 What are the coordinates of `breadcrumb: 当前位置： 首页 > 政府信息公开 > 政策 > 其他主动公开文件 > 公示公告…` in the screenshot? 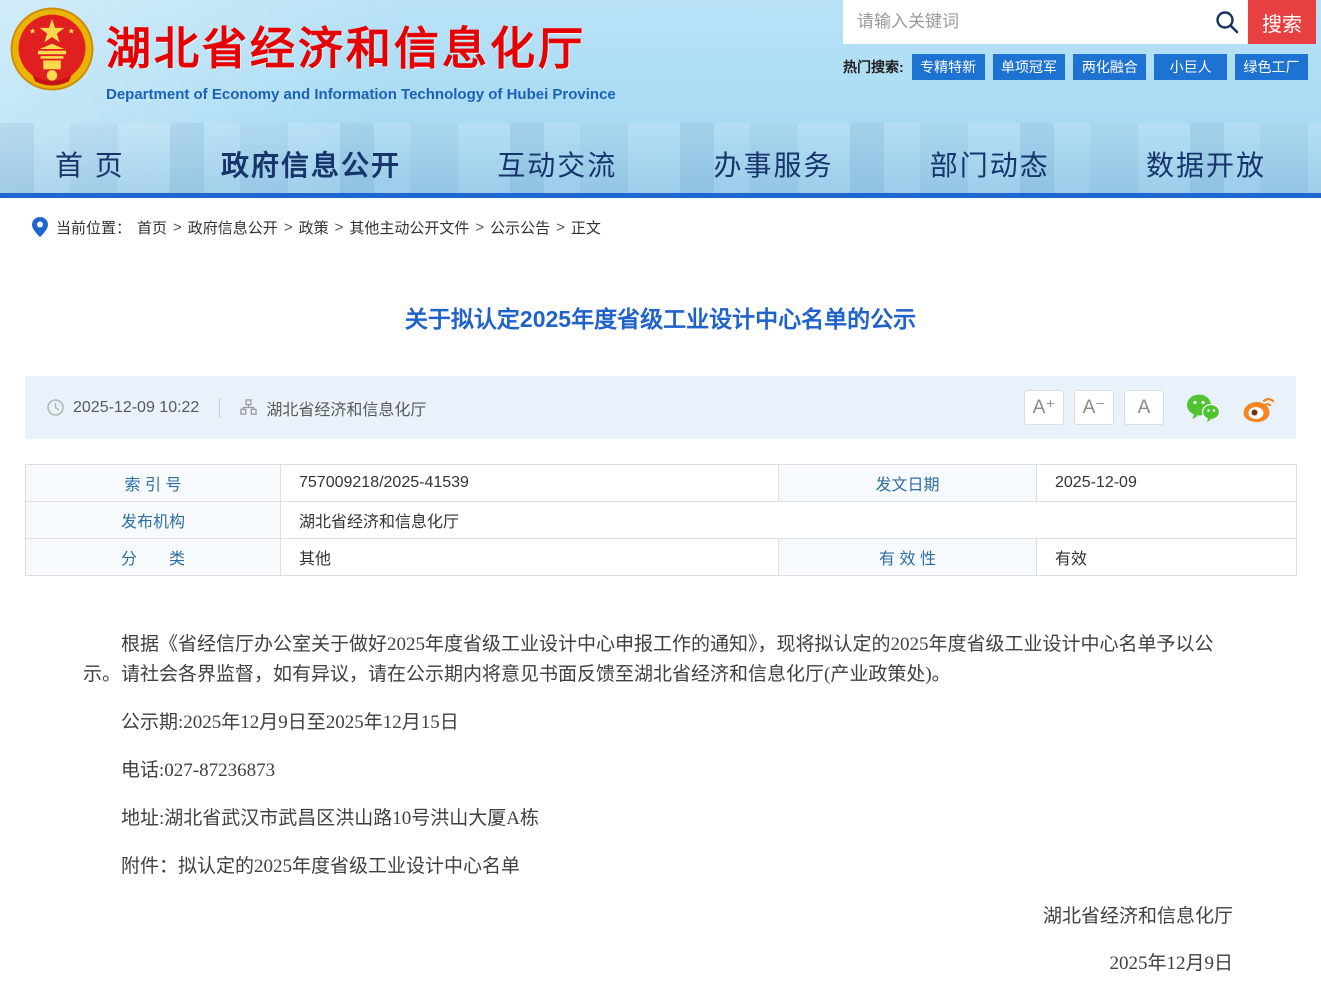 It's located at (660, 227).